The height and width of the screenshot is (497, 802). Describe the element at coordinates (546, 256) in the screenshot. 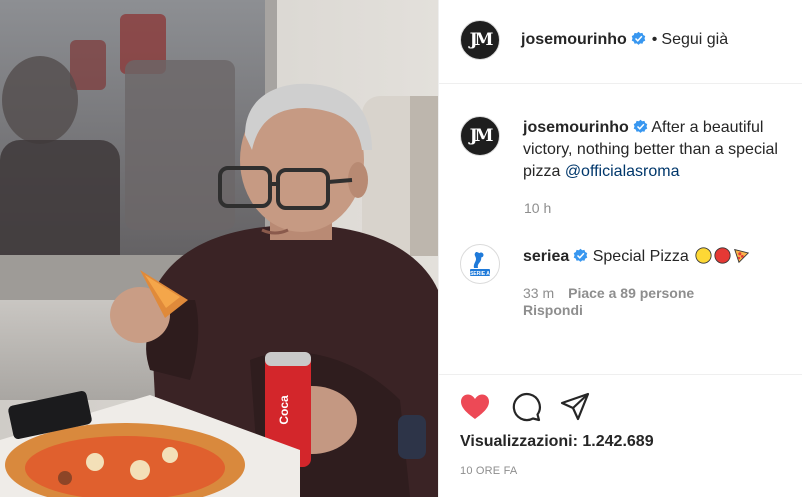

I see `comment-username: seriea` at that location.